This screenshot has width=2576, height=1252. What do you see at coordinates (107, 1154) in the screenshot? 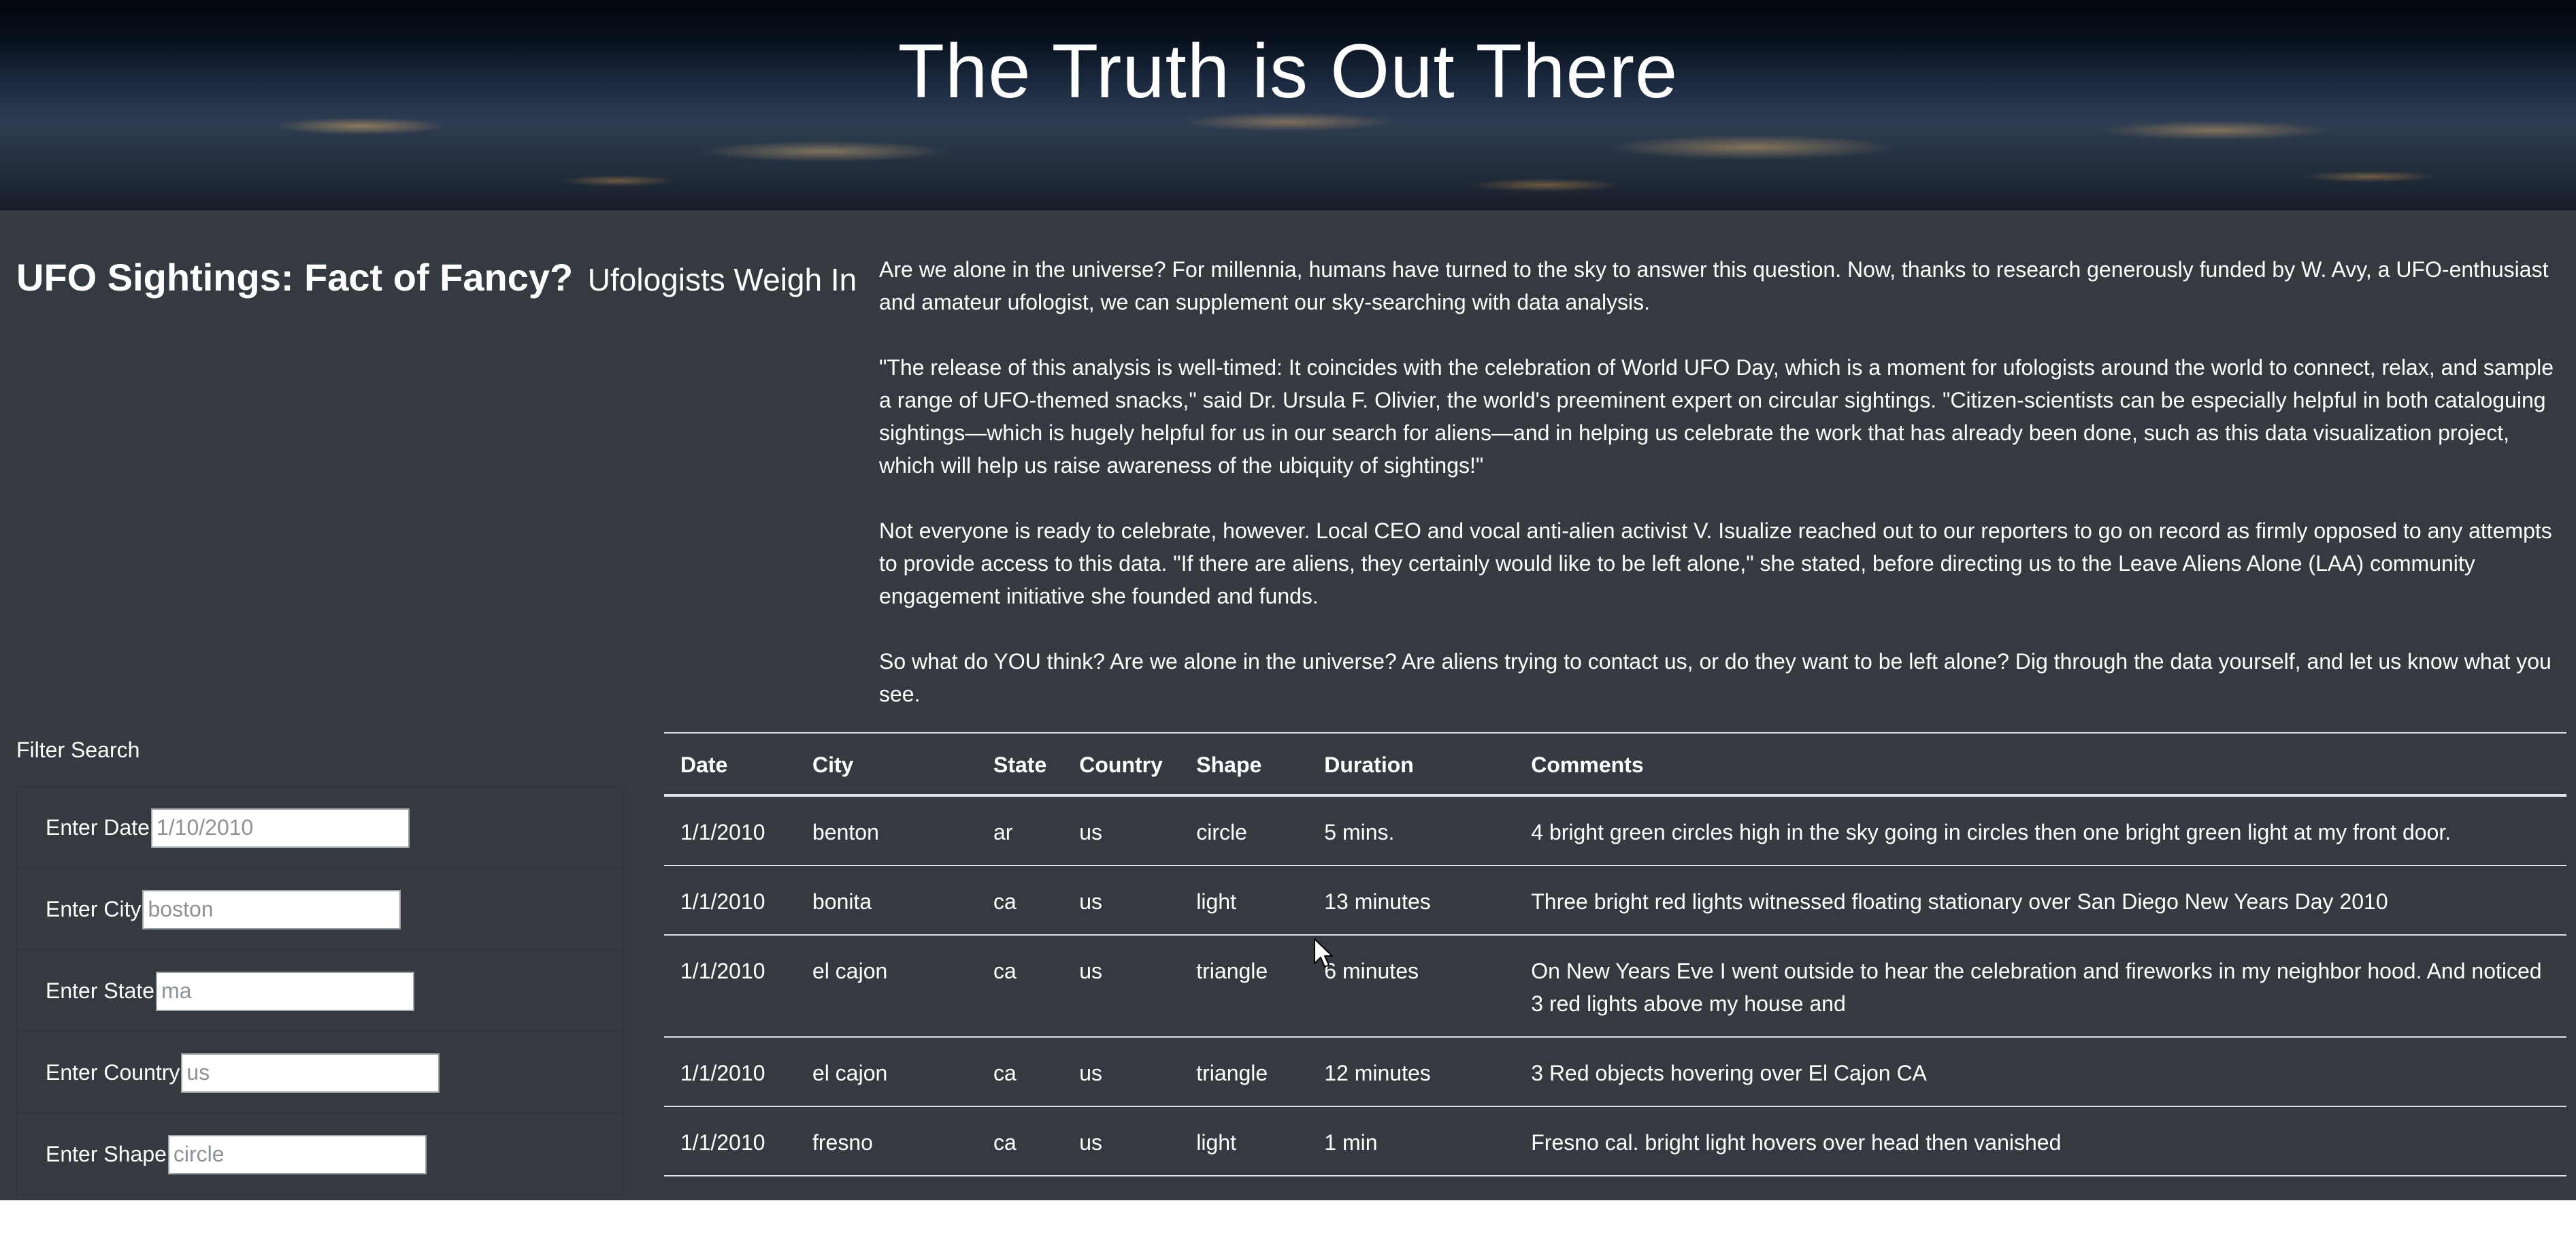
I see `shape-label: Enter Shape` at bounding box center [107, 1154].